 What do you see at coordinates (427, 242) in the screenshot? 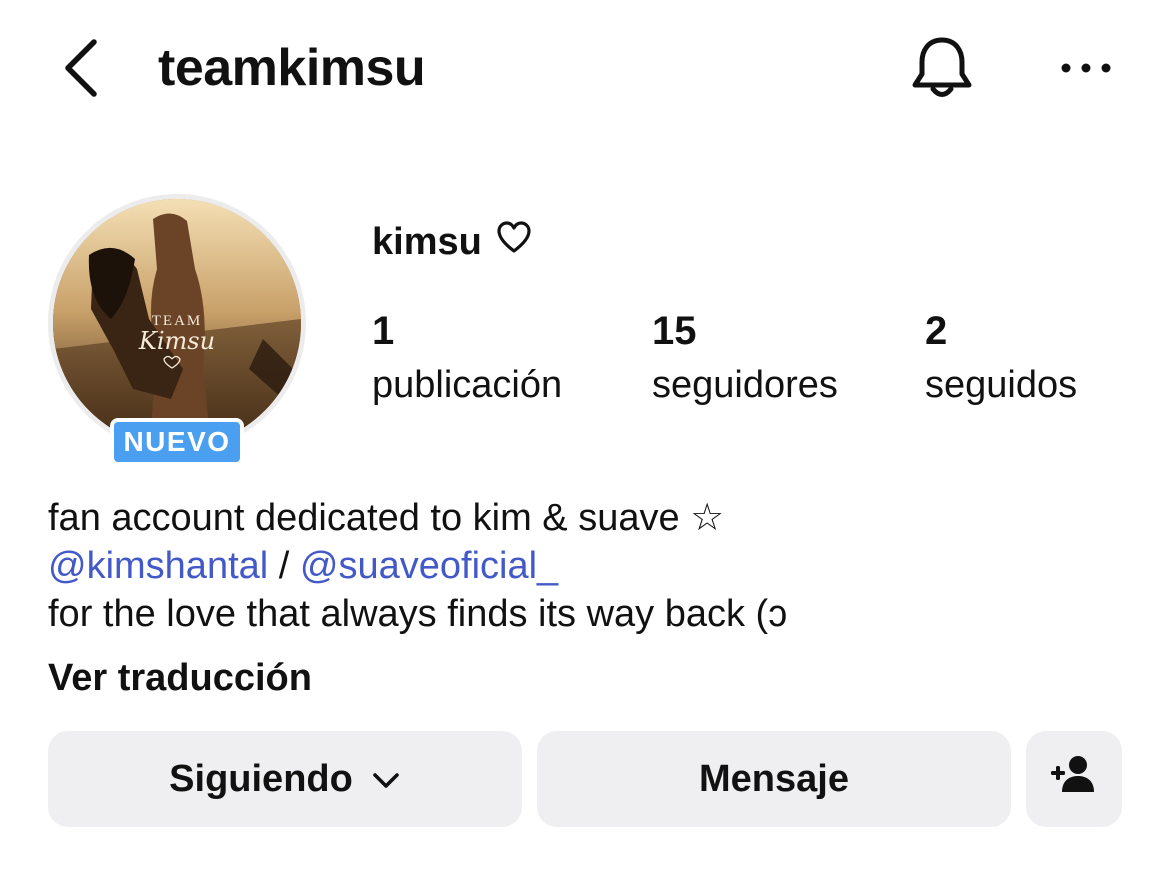
I see `display-name-text: kimsu` at bounding box center [427, 242].